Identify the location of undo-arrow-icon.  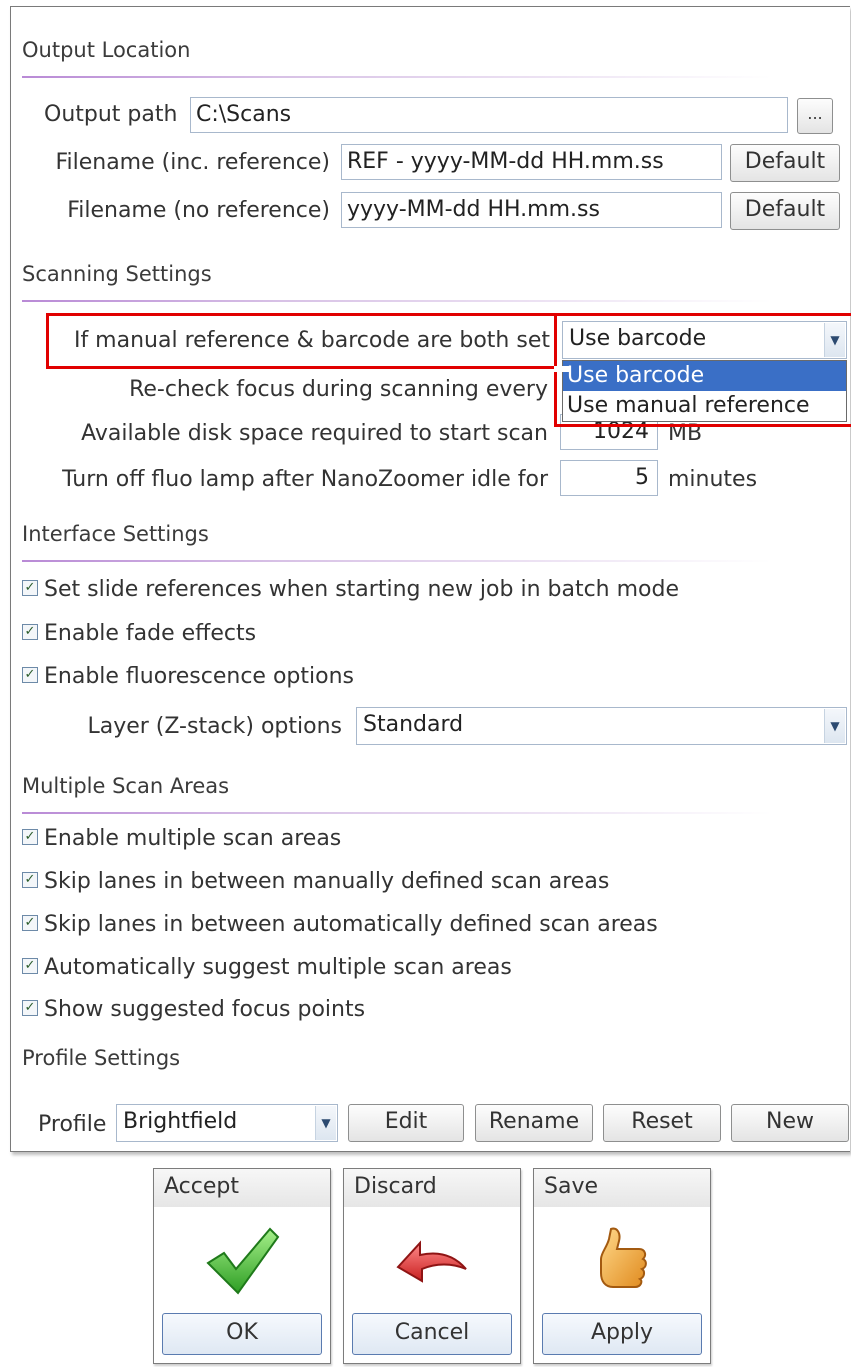
(432, 1262).